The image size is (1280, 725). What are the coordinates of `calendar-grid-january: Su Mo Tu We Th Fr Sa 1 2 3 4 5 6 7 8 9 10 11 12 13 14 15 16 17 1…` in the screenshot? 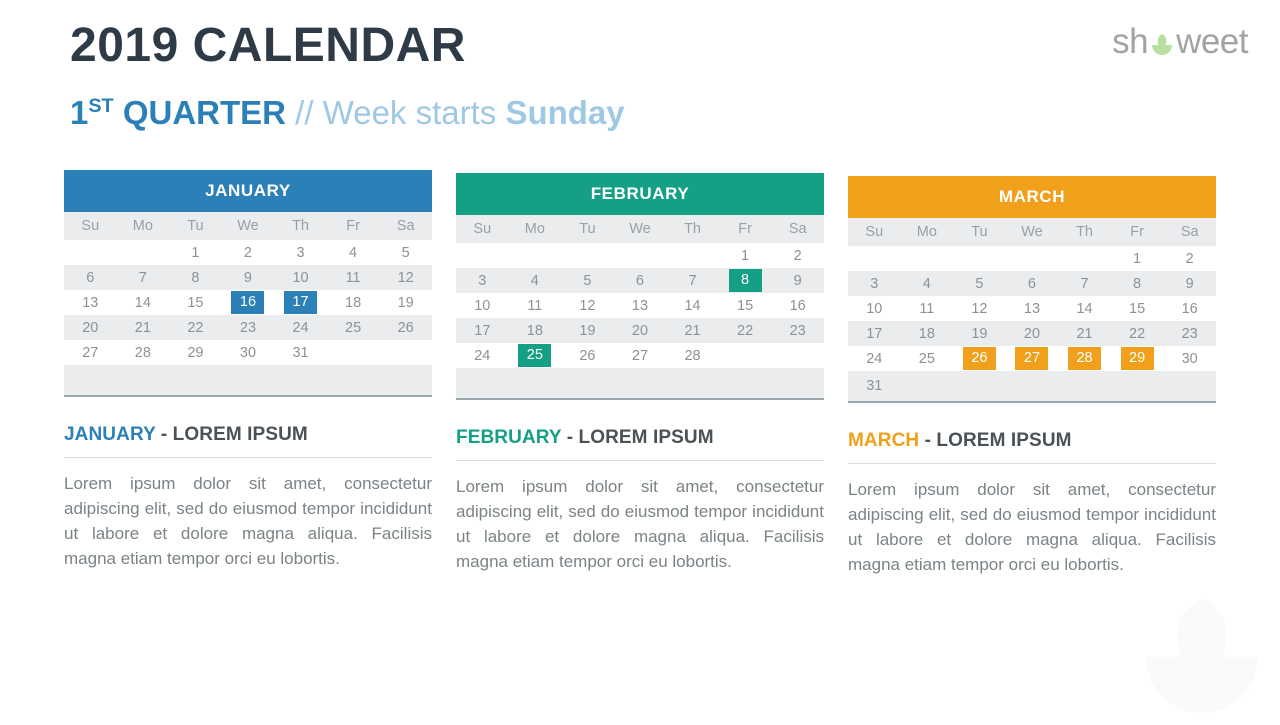 It's located at (248, 304).